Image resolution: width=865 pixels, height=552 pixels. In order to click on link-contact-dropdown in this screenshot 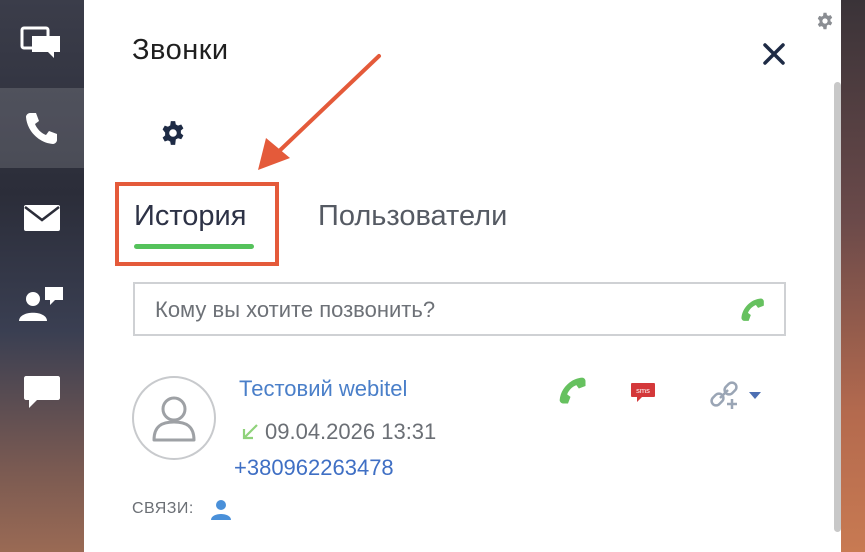, I will do `click(735, 395)`.